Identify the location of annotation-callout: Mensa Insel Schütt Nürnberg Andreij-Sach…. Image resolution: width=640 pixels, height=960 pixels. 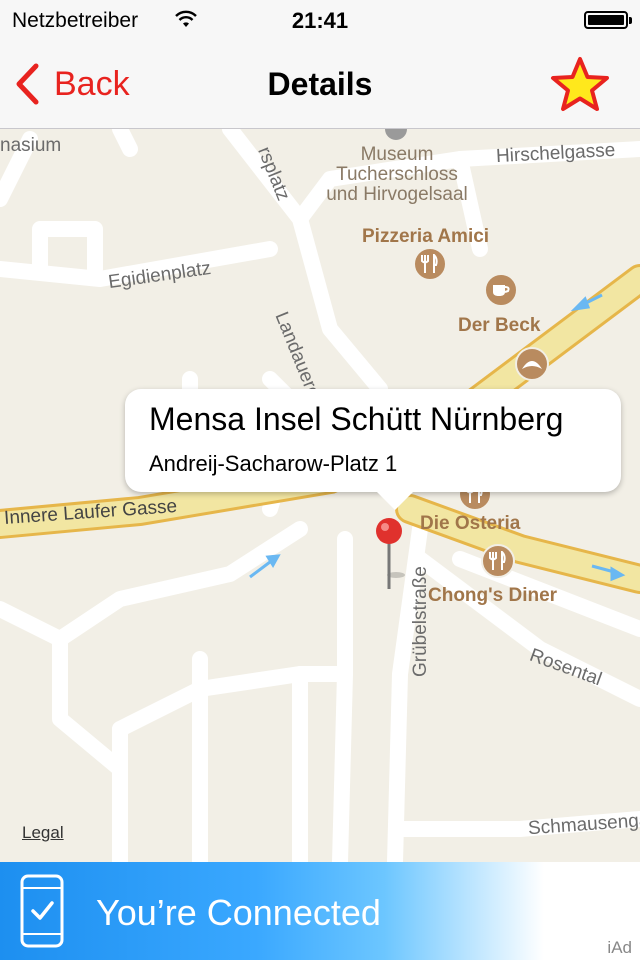
(373, 449).